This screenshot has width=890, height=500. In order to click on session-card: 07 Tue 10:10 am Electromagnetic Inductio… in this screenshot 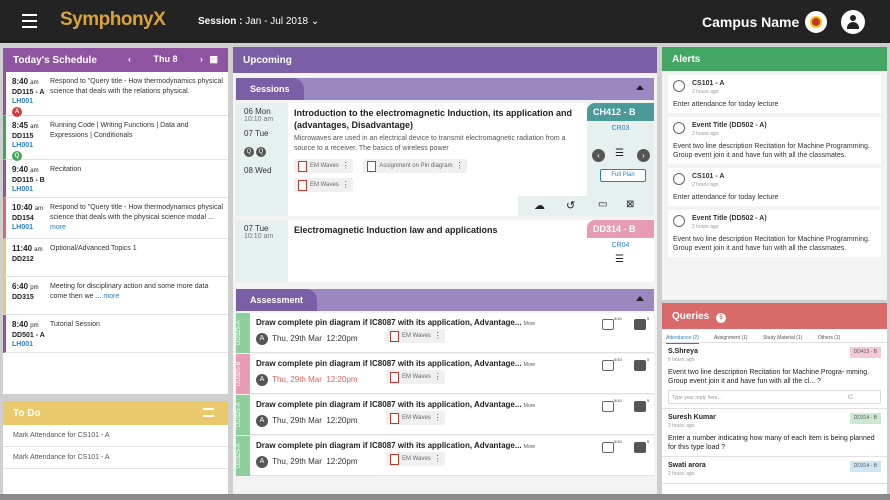, I will do `click(445, 251)`.